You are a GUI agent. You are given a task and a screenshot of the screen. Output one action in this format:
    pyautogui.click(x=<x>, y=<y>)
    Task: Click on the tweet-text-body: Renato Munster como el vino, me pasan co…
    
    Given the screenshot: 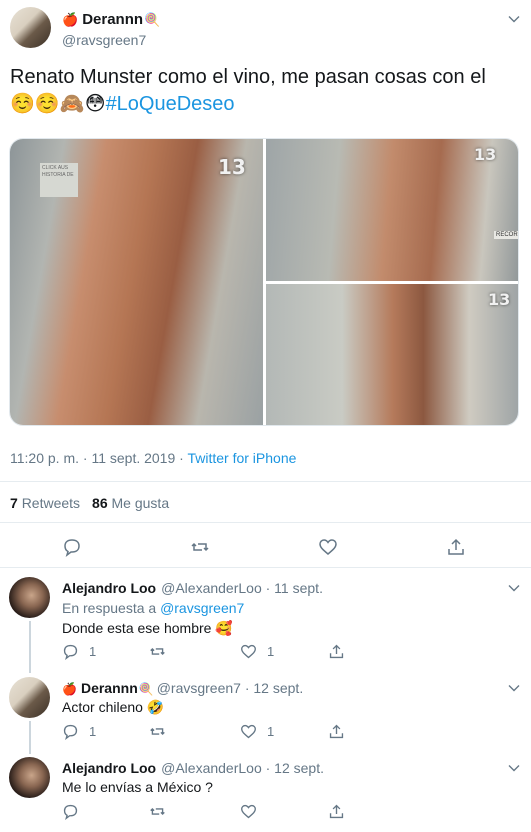 What is the action you would take?
    pyautogui.click(x=248, y=77)
    